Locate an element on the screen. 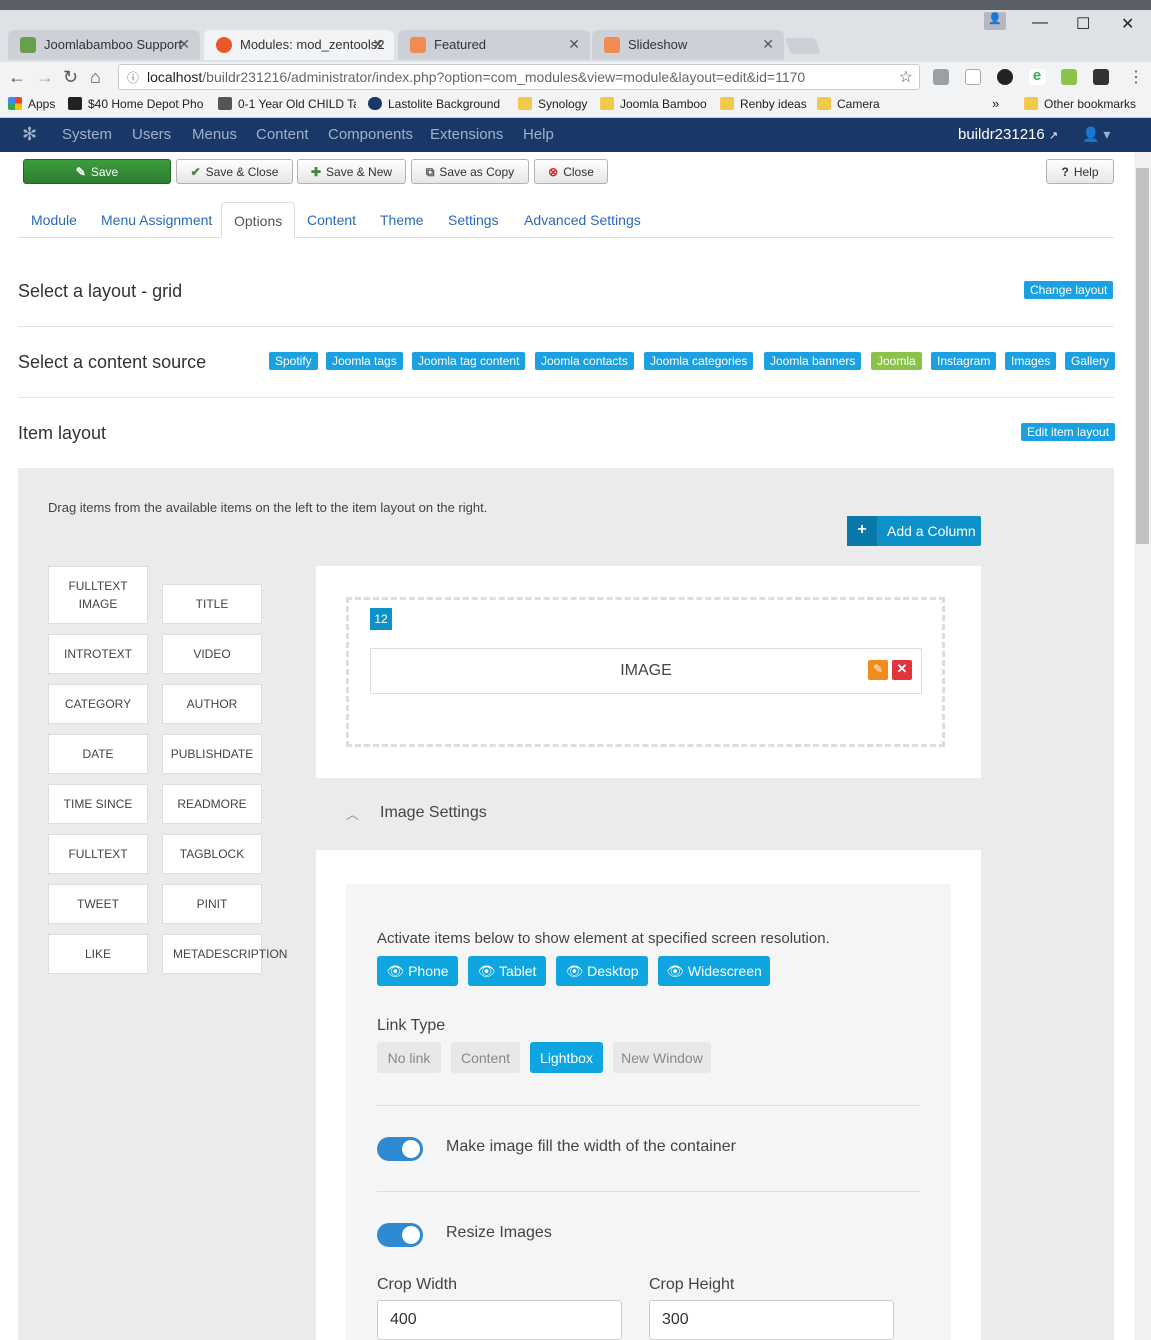  tab-menu-assignment: Menu Assignment is located at coordinates (156, 220).